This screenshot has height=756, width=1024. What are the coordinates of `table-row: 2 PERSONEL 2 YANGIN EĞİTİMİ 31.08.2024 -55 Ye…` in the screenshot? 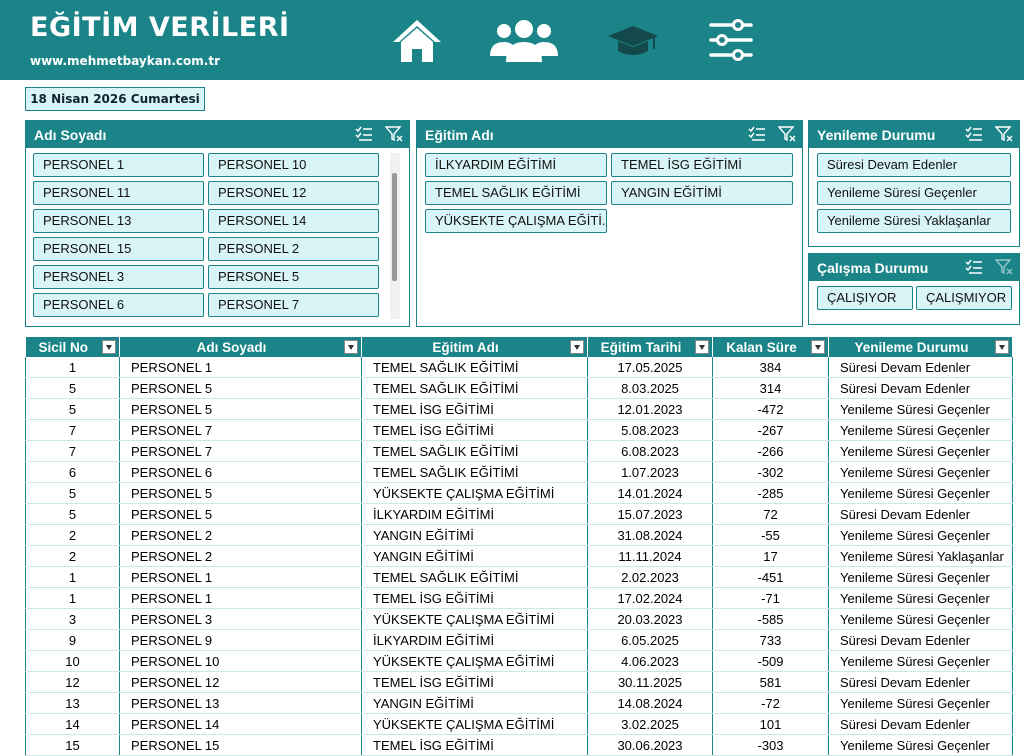 It's located at (519, 535).